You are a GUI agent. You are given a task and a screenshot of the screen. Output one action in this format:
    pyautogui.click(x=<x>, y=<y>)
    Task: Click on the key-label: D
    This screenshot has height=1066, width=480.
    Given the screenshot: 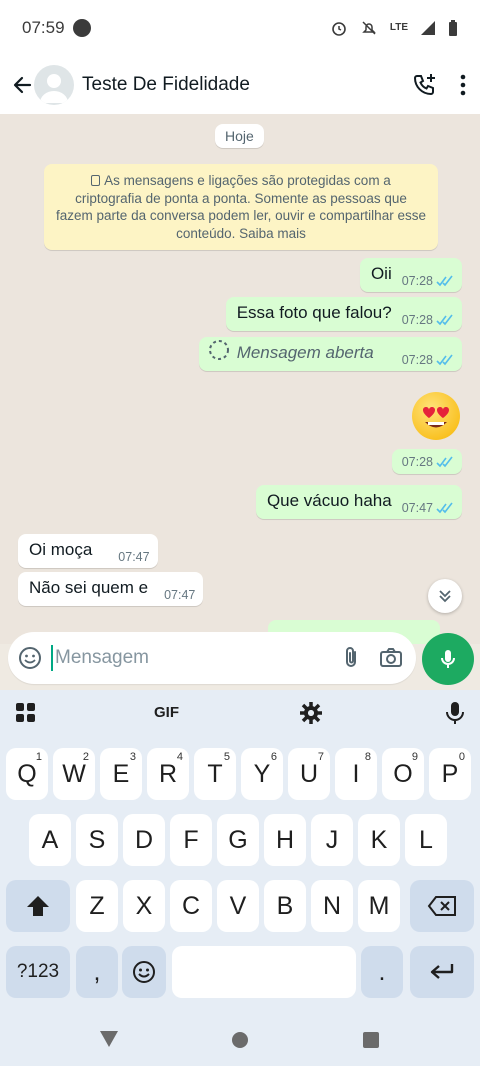 What is the action you would take?
    pyautogui.click(x=144, y=839)
    